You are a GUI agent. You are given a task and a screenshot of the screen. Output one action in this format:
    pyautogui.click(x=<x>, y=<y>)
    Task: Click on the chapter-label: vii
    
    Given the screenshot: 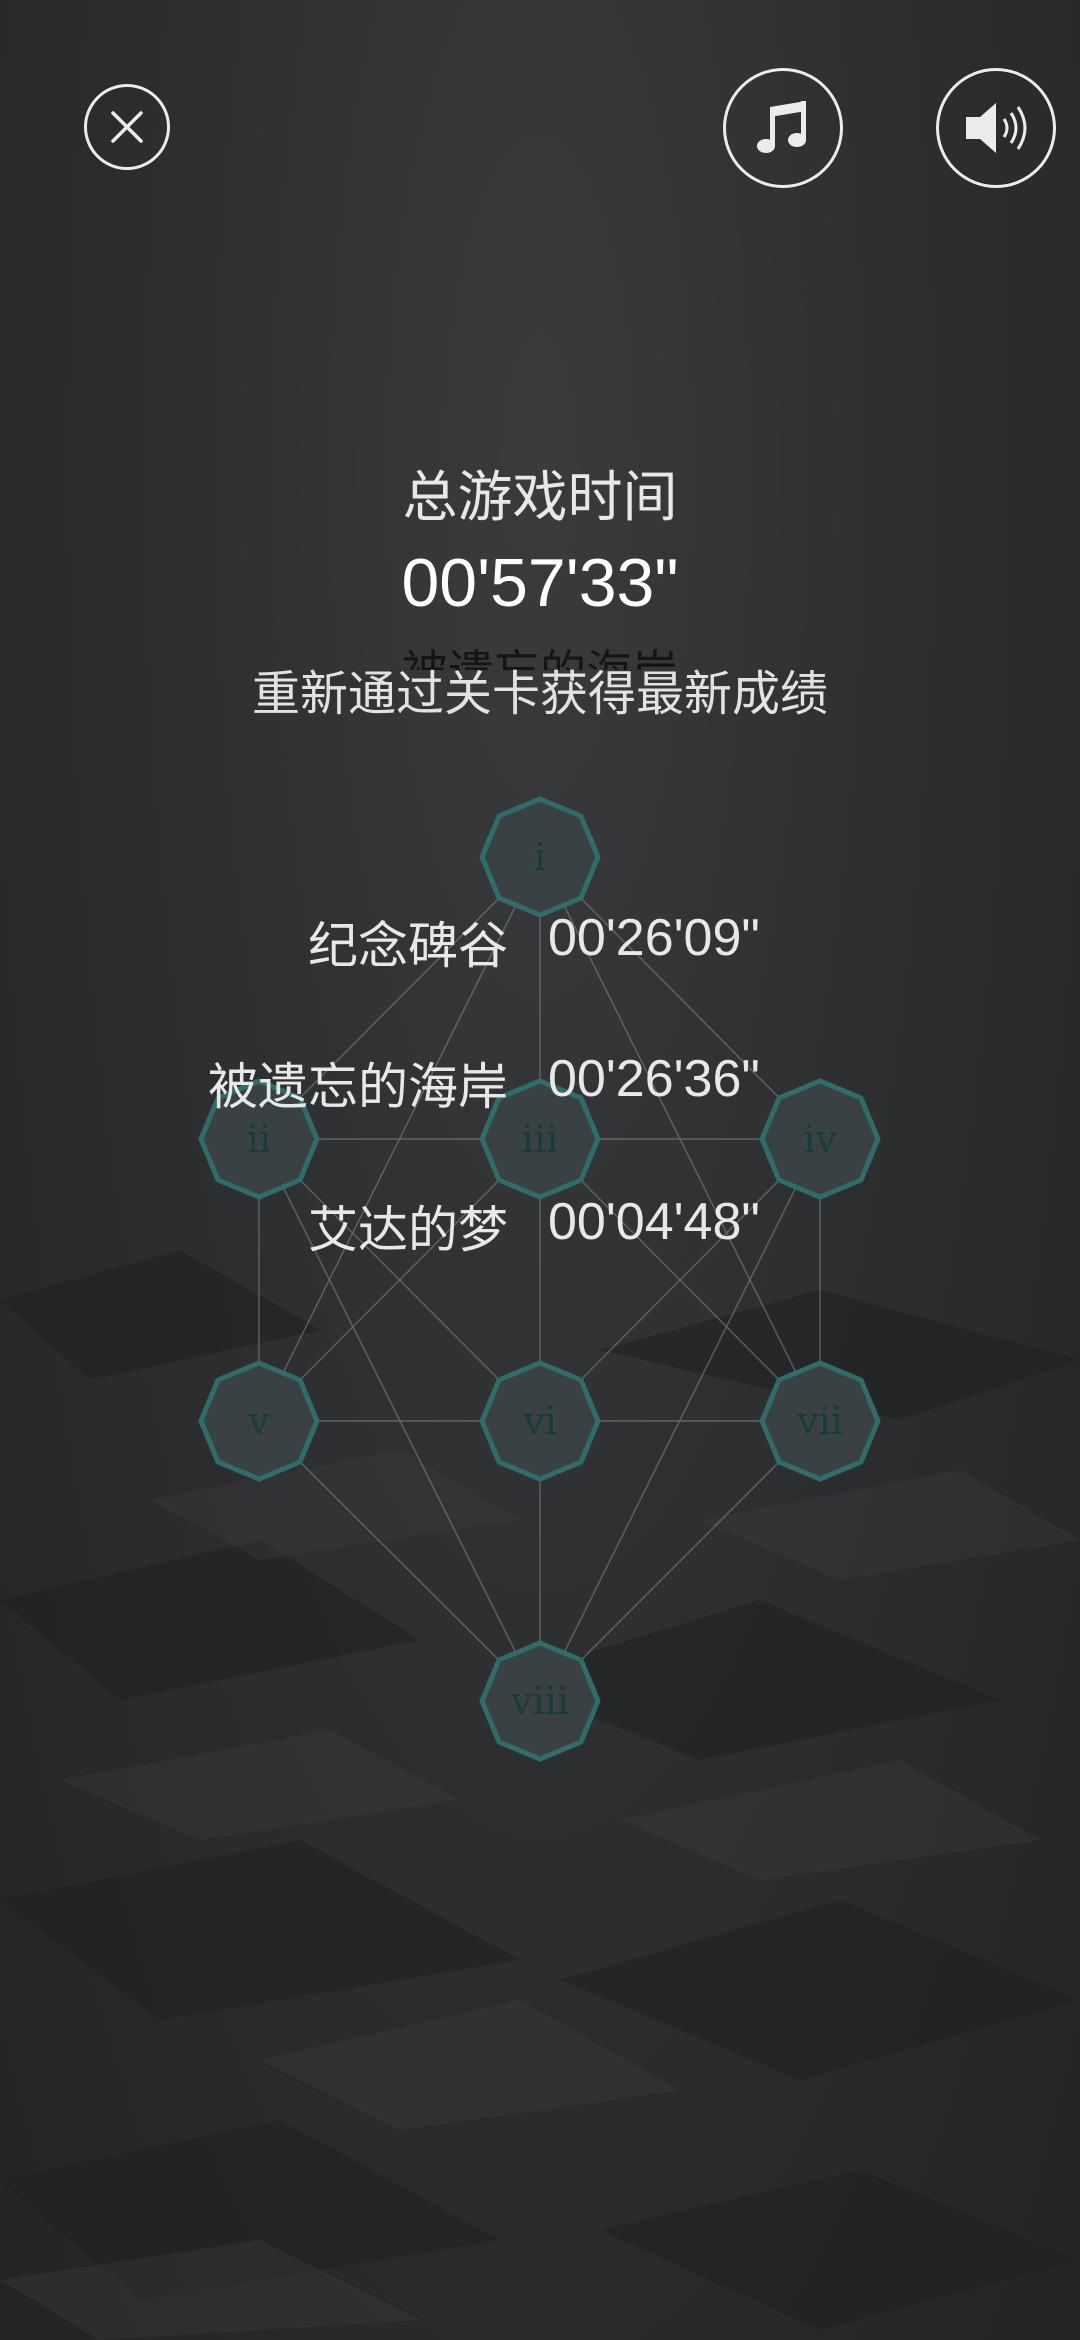 What is the action you would take?
    pyautogui.click(x=819, y=1421)
    